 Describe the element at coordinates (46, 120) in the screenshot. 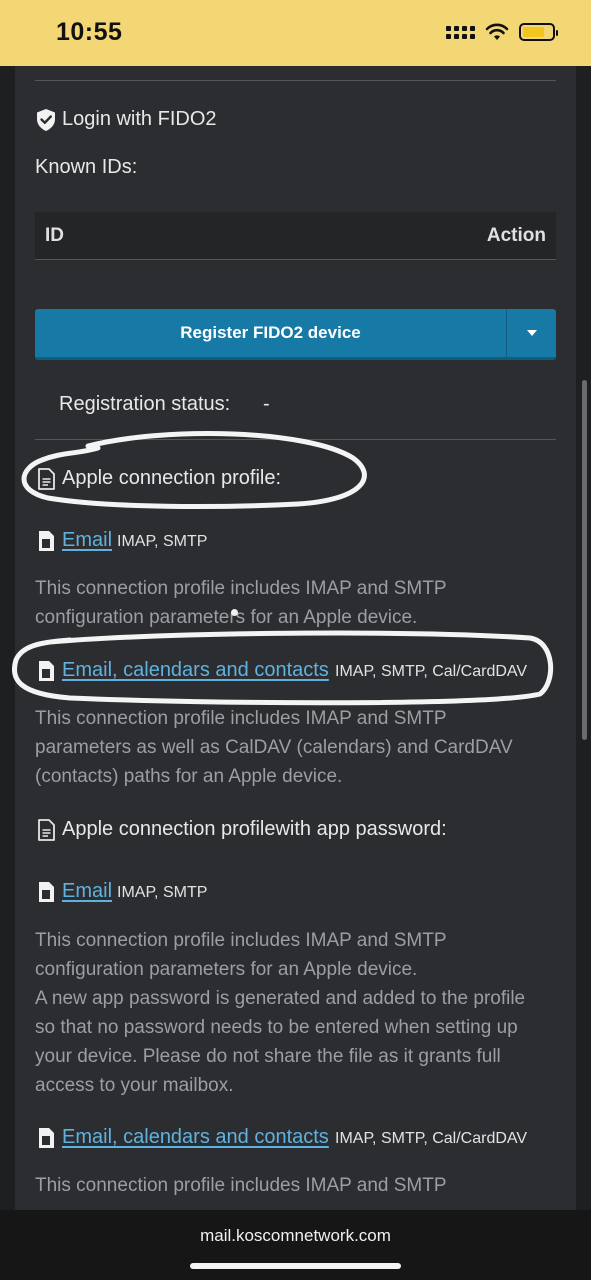

I see `shield-check-icon` at that location.